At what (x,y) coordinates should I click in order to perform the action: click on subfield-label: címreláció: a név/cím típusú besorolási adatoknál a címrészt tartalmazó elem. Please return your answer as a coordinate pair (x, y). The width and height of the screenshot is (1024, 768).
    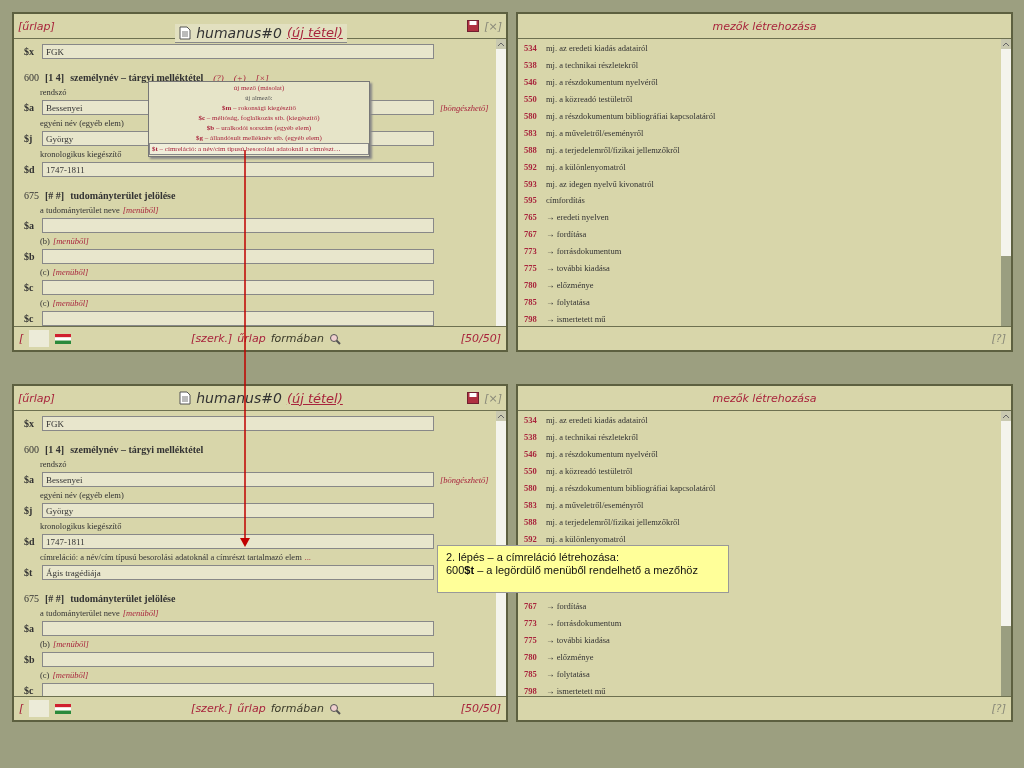
    Looking at the image, I should click on (171, 557).